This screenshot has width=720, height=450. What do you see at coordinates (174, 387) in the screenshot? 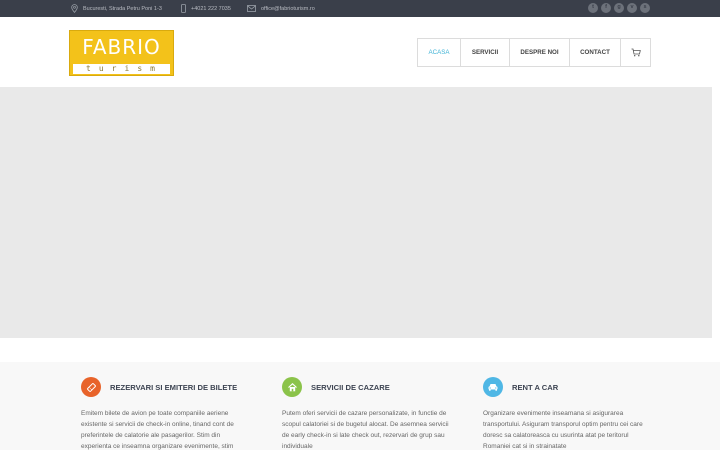
I see `feature-title: REZERVARI SI EMITERI DE BILETE` at bounding box center [174, 387].